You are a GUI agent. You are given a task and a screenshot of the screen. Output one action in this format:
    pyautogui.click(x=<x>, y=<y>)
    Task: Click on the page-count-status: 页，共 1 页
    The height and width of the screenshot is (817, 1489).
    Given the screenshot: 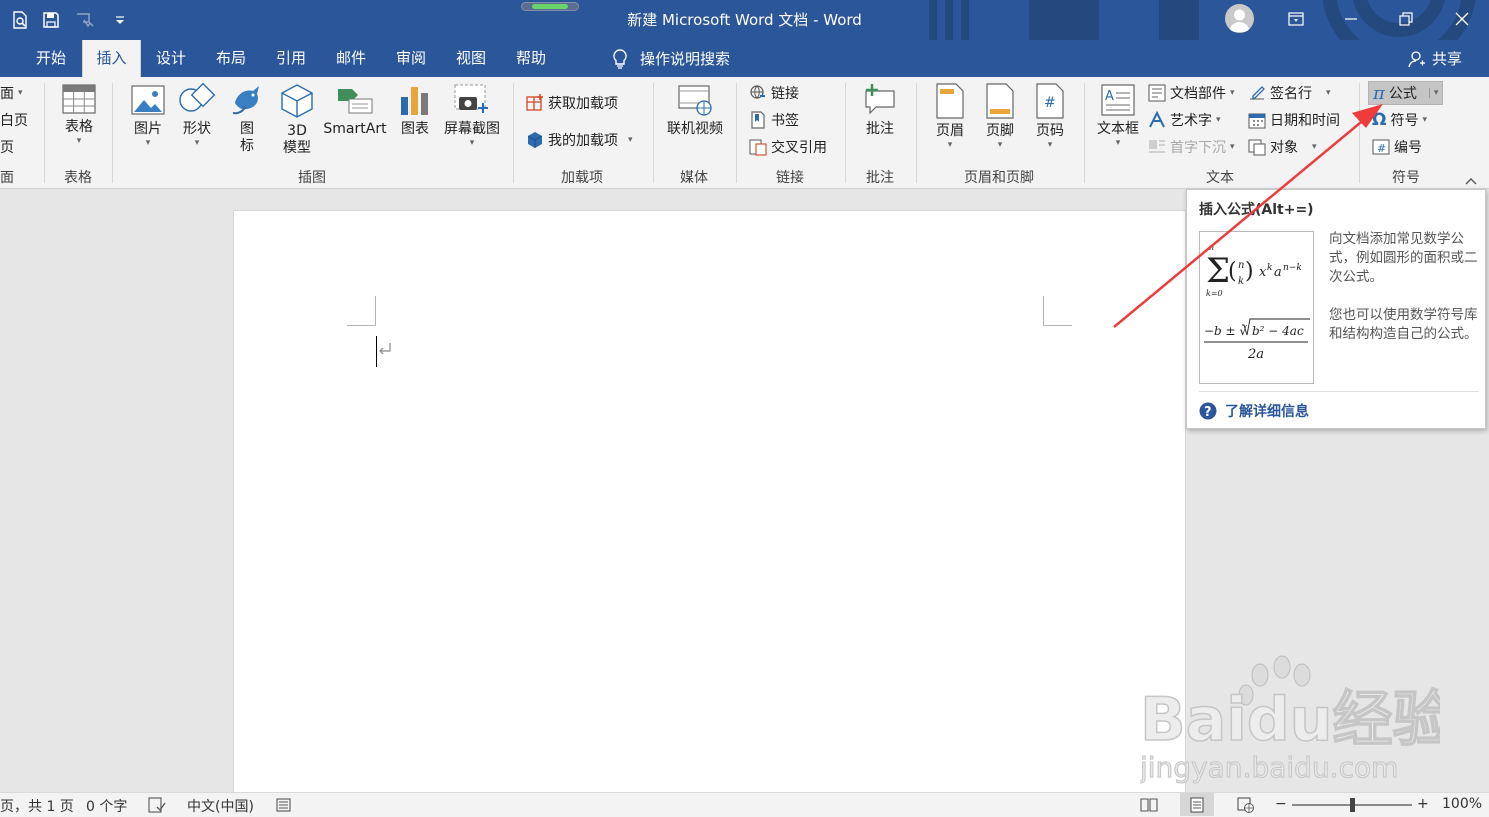 What is the action you would take?
    pyautogui.click(x=37, y=806)
    